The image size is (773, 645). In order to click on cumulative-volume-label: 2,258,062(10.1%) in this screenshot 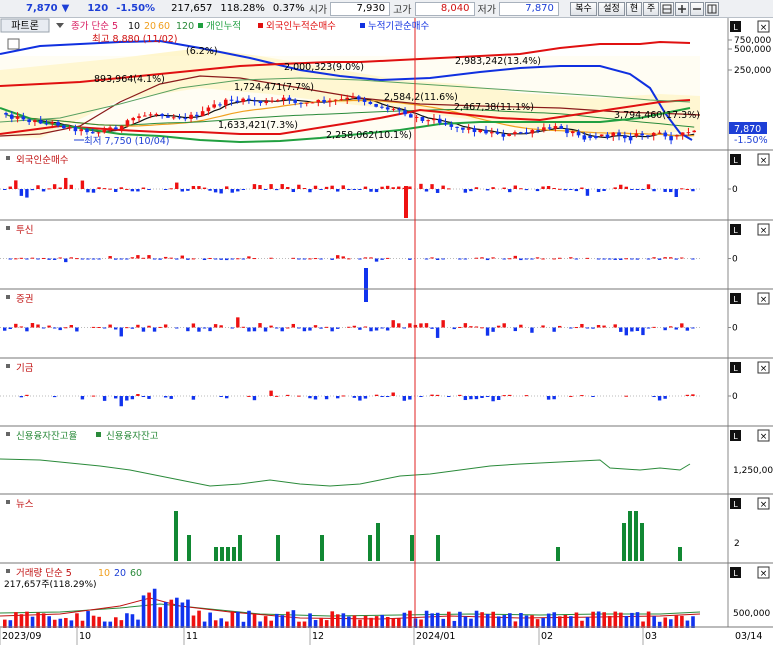, I will do `click(369, 135)`.